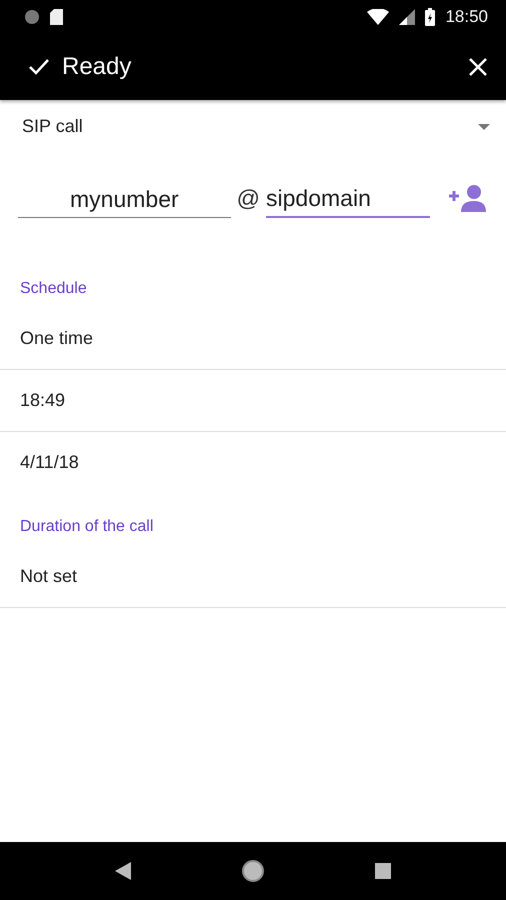 The width and height of the screenshot is (506, 900). I want to click on signal-icon, so click(407, 16).